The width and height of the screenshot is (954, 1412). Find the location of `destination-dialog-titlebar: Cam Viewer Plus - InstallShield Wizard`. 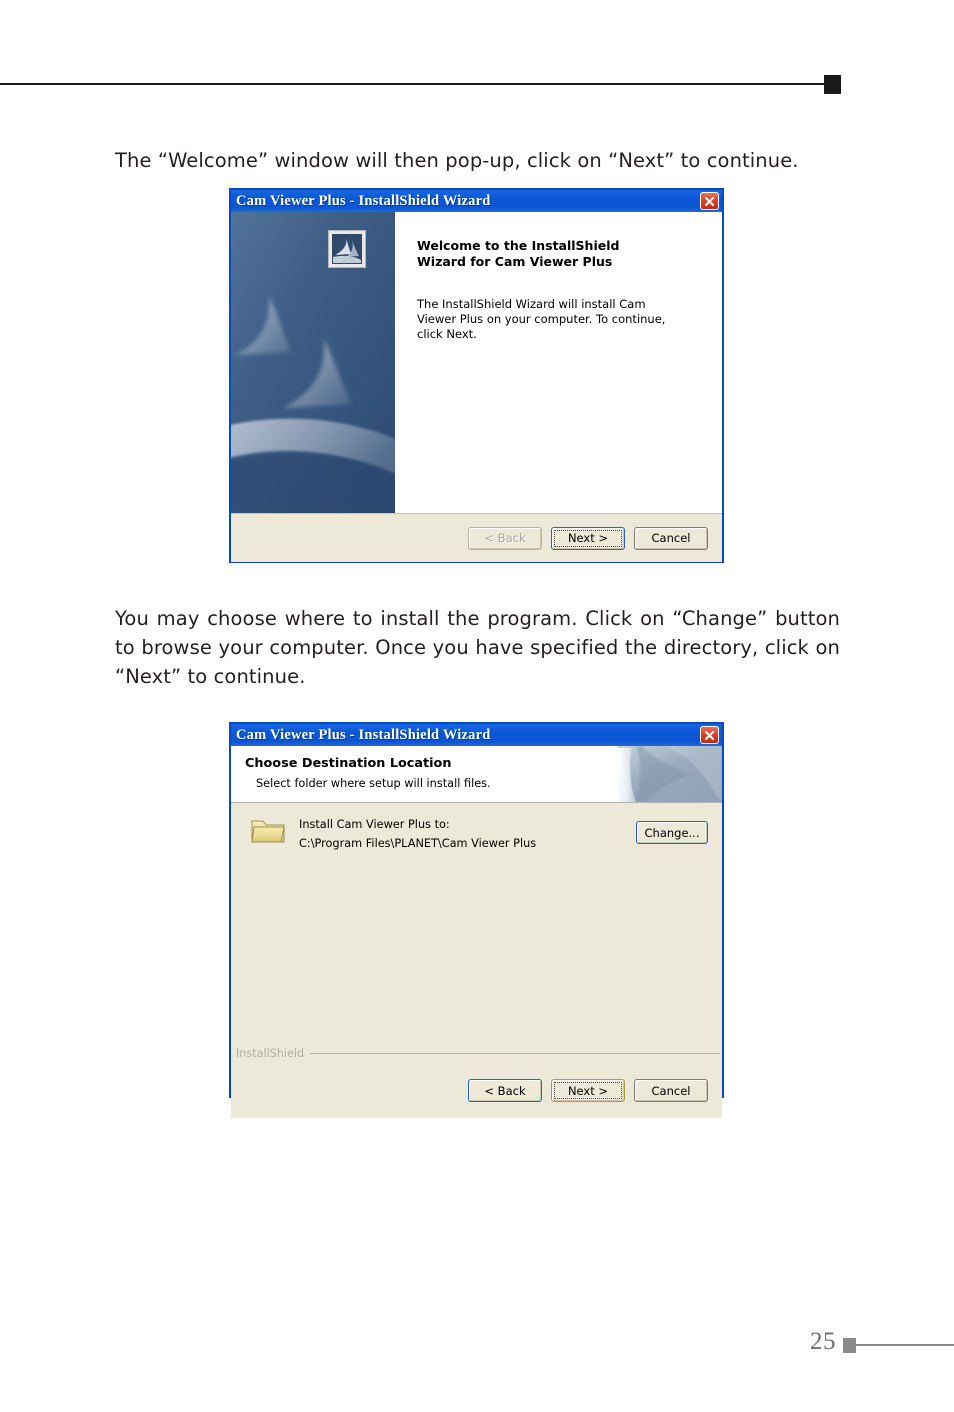

destination-dialog-titlebar: Cam Viewer Plus - InstallShield Wizard is located at coordinates (476, 735).